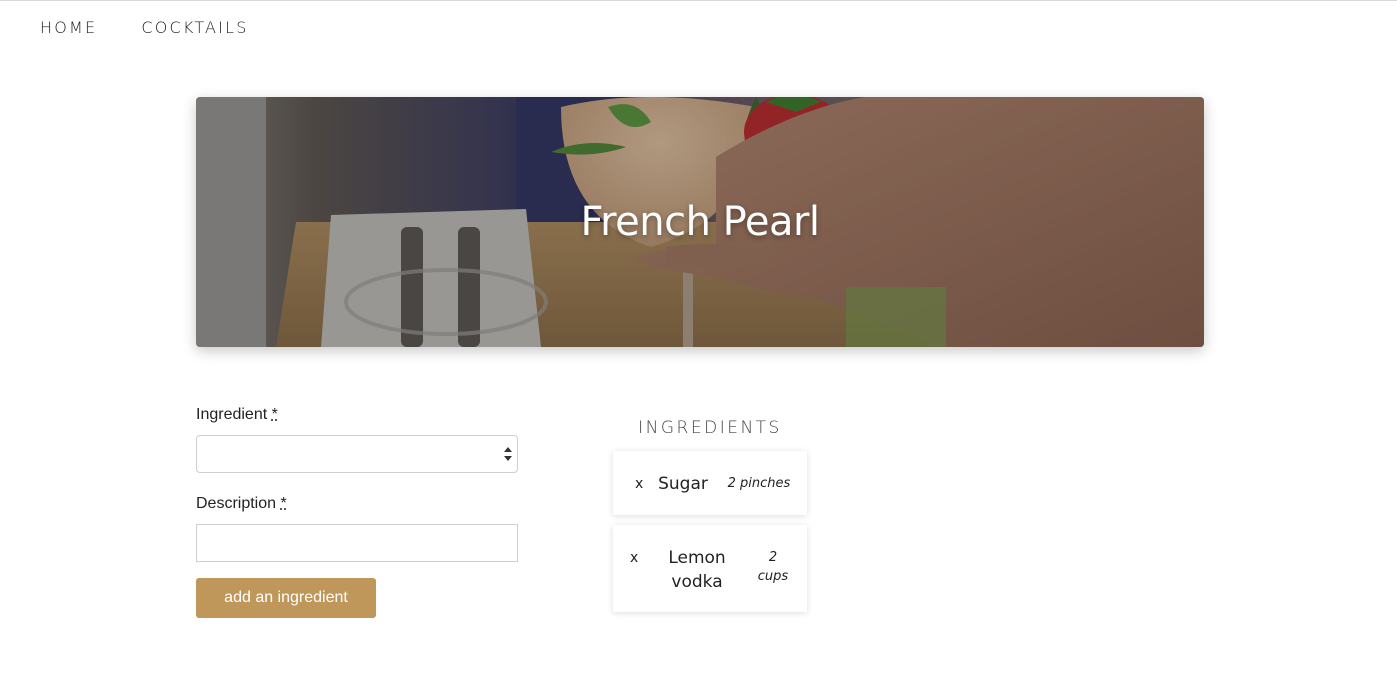  Describe the element at coordinates (357, 415) in the screenshot. I see `ingredient-field-label: Ingredient *` at that location.